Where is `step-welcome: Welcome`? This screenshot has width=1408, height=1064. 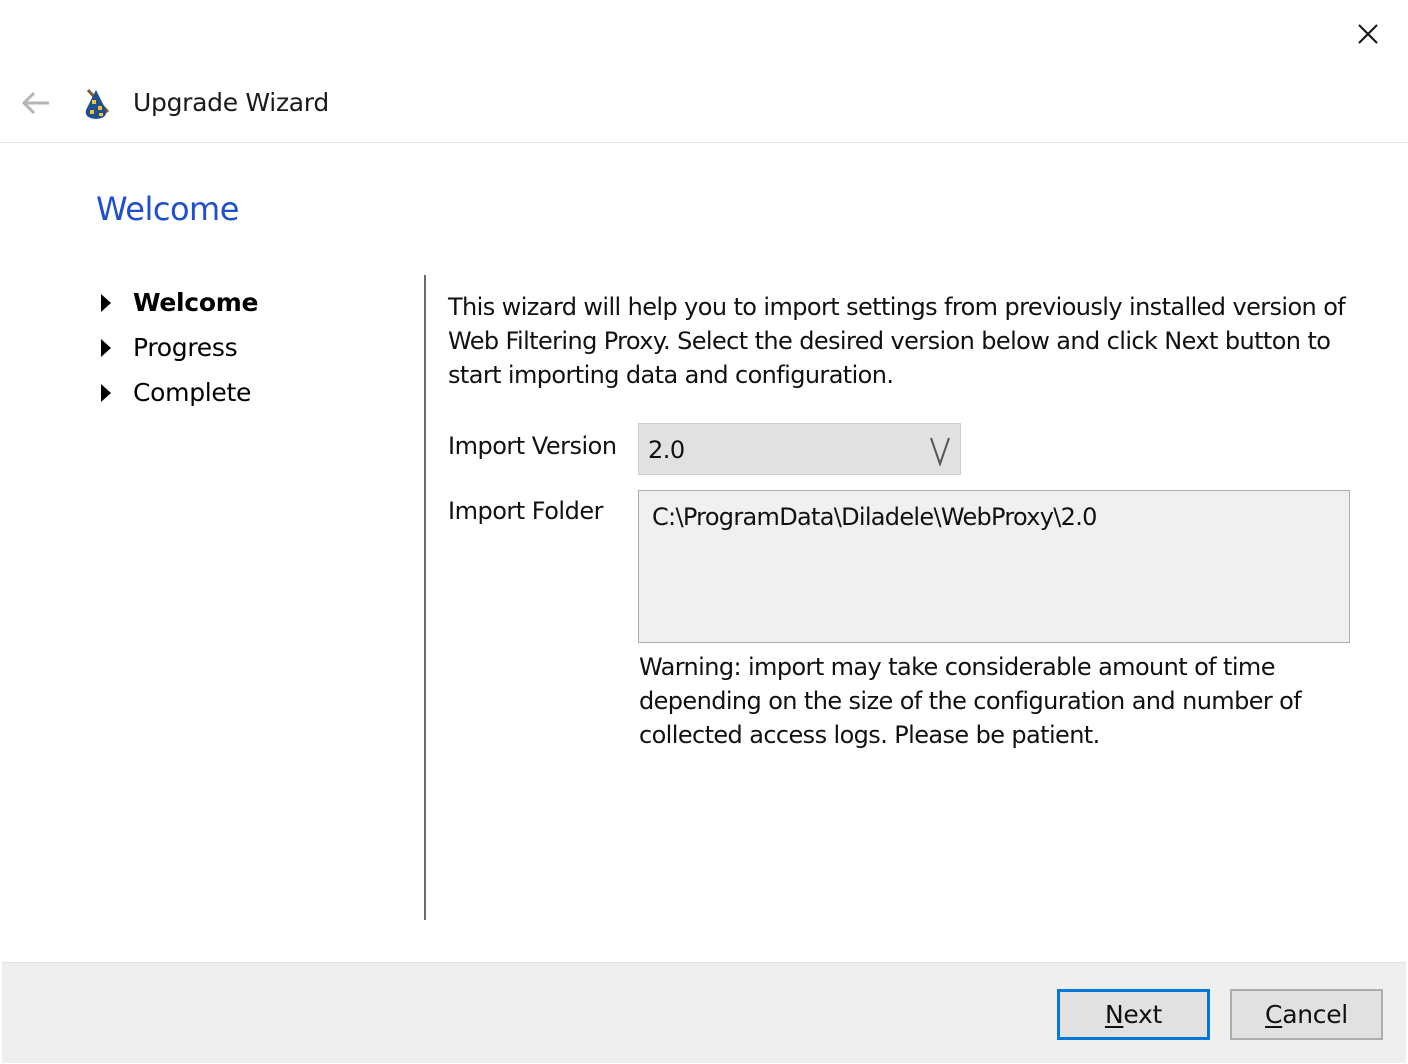 step-welcome: Welcome is located at coordinates (178, 302).